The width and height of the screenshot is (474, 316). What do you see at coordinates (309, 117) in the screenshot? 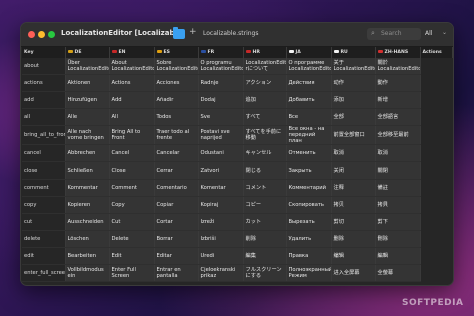
I see `translation-cell: Все` at bounding box center [309, 117].